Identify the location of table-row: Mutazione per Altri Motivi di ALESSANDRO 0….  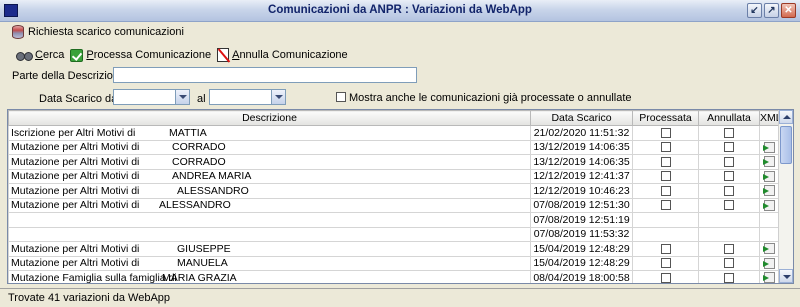
(394, 205).